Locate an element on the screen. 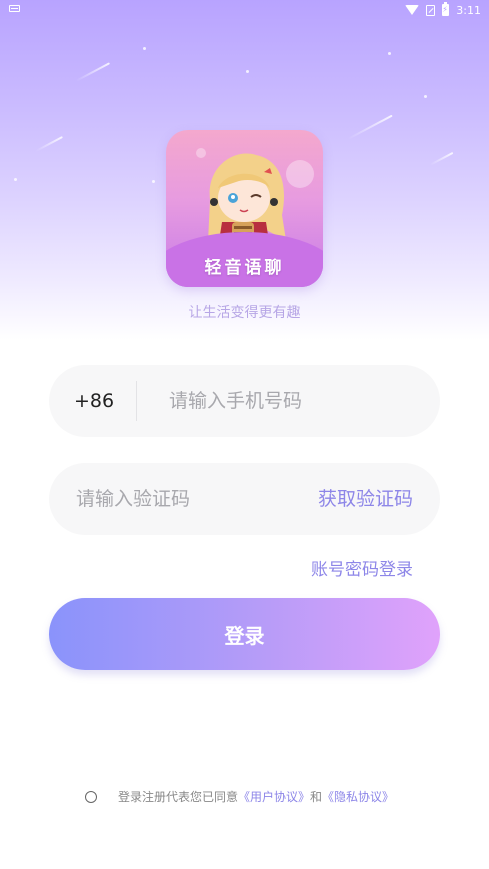  app-logo: 轻音语聊 is located at coordinates (244, 208).